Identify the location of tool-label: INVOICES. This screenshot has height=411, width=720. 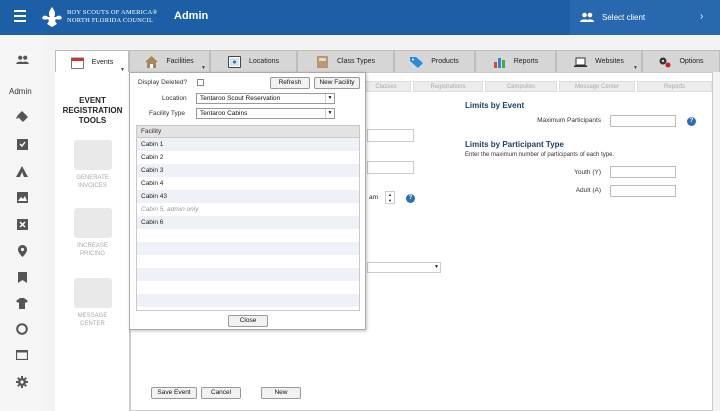
(92, 186).